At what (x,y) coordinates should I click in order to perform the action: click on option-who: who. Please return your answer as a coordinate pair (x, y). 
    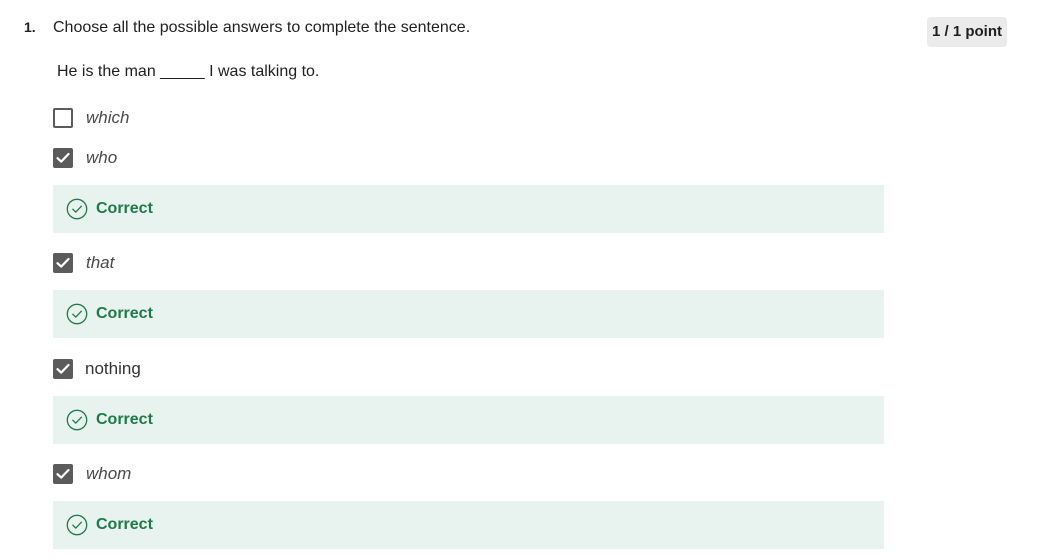
    Looking at the image, I should click on (85, 158).